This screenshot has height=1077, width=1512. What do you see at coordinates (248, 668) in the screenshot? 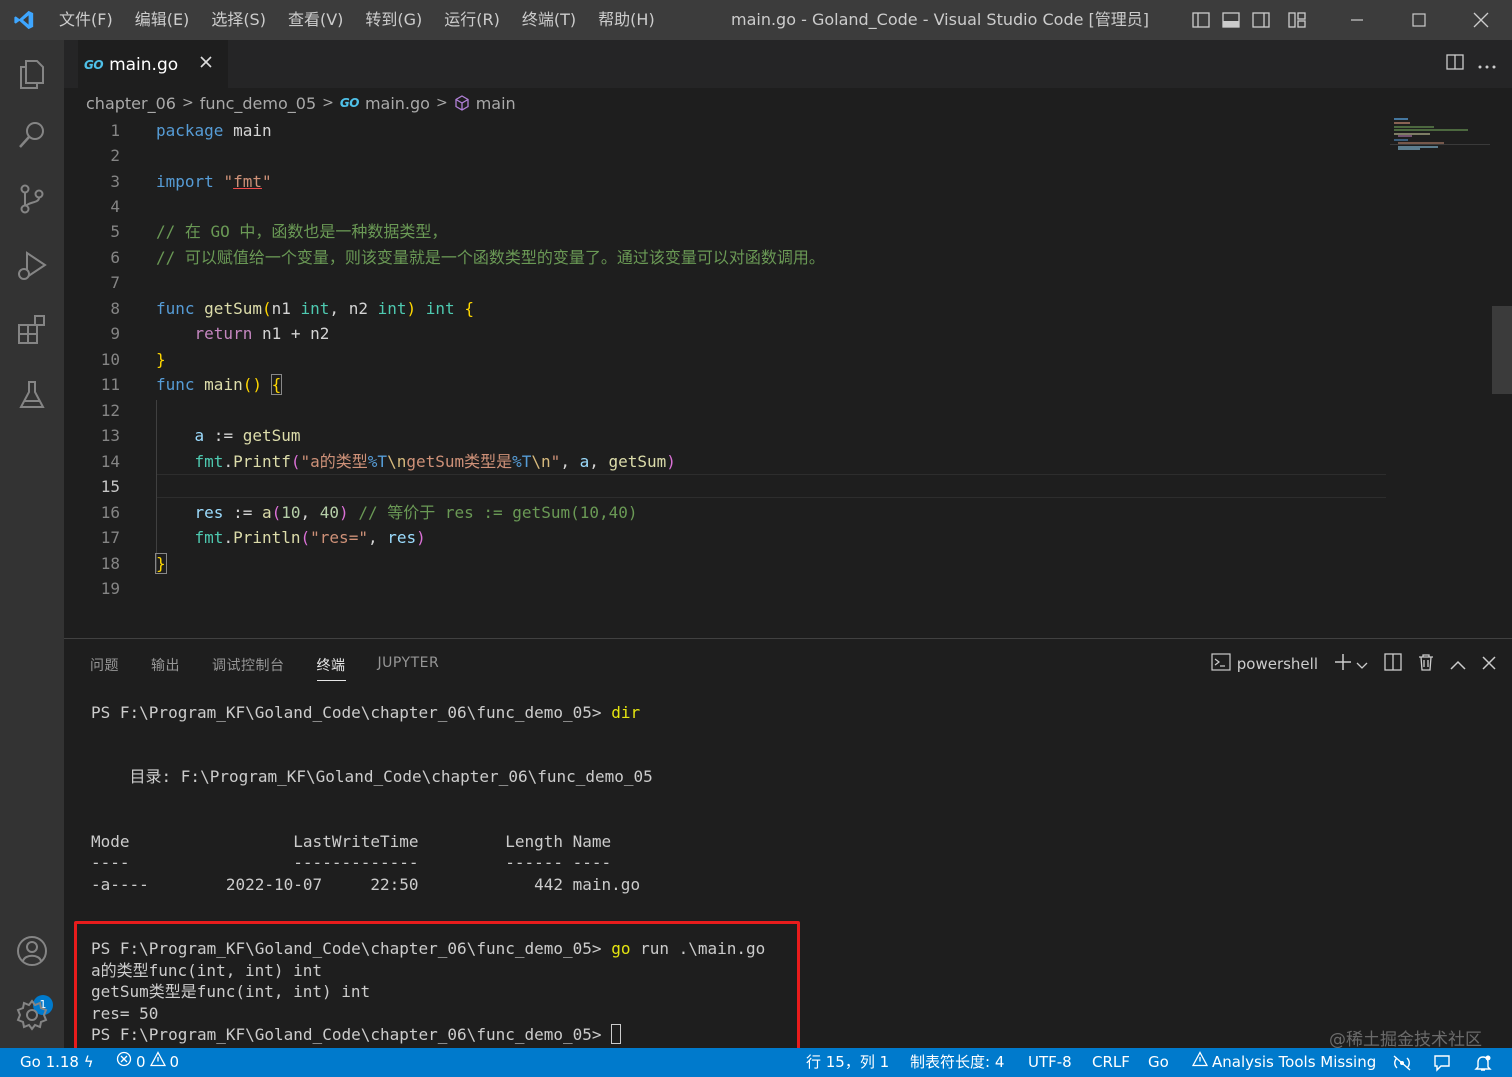
I see `tab-debug-console: 调试控制台` at bounding box center [248, 668].